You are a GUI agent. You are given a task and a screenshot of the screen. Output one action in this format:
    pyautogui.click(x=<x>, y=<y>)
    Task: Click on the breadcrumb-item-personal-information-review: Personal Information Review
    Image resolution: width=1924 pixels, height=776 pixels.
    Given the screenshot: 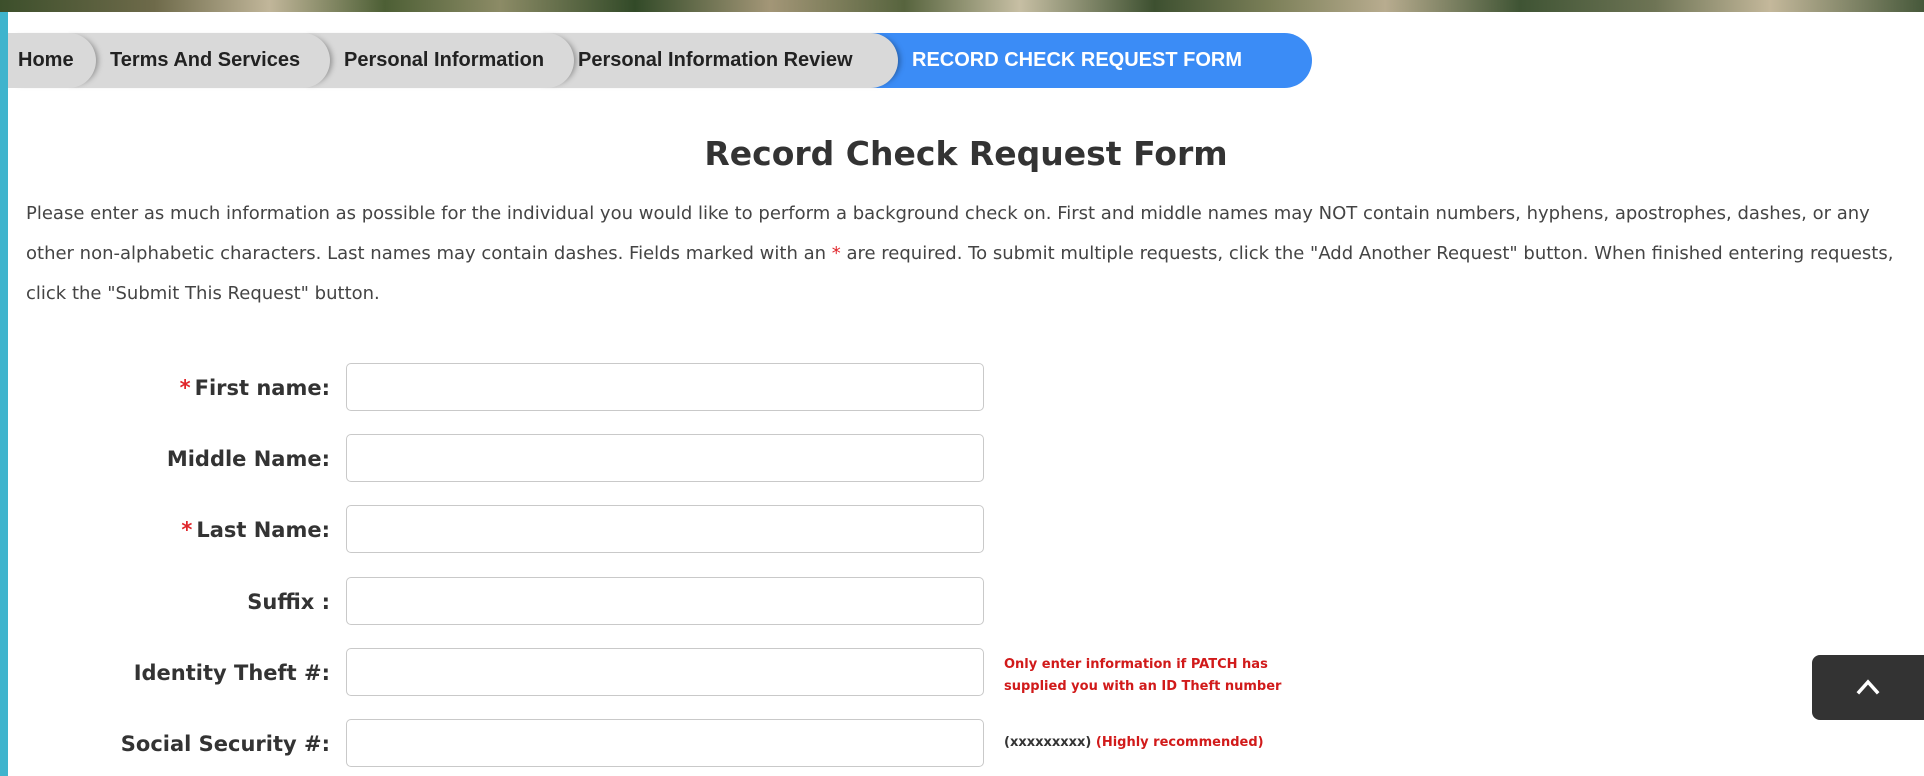 What is the action you would take?
    pyautogui.click(x=715, y=60)
    